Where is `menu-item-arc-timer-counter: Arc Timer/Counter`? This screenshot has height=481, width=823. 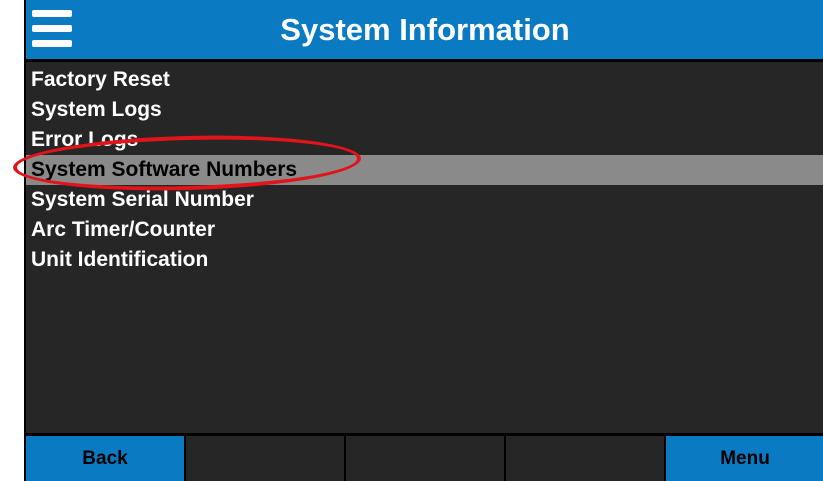
menu-item-arc-timer-counter: Arc Timer/Counter is located at coordinates (424, 230).